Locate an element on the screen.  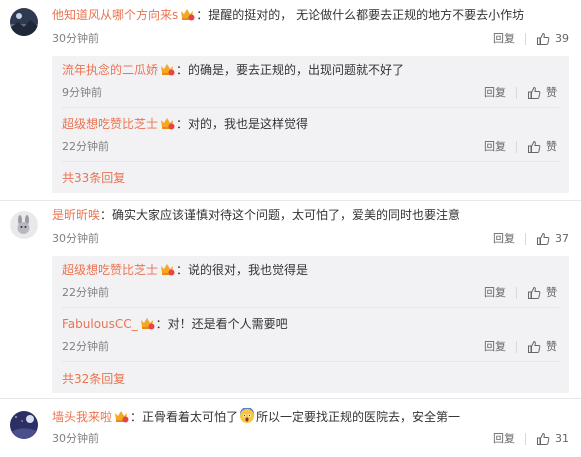
reply-text: ：对！还是看个人需要吧 is located at coordinates (221, 324).